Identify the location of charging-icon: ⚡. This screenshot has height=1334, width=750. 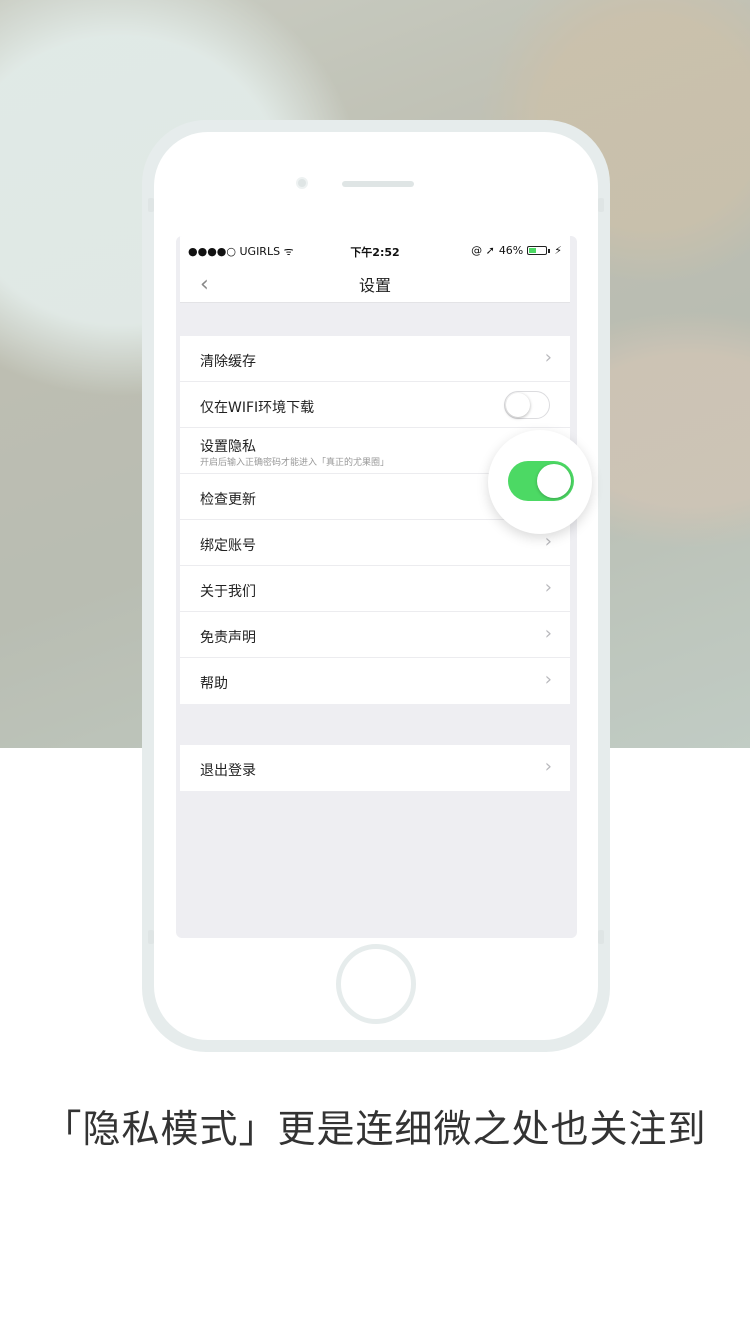
(558, 250).